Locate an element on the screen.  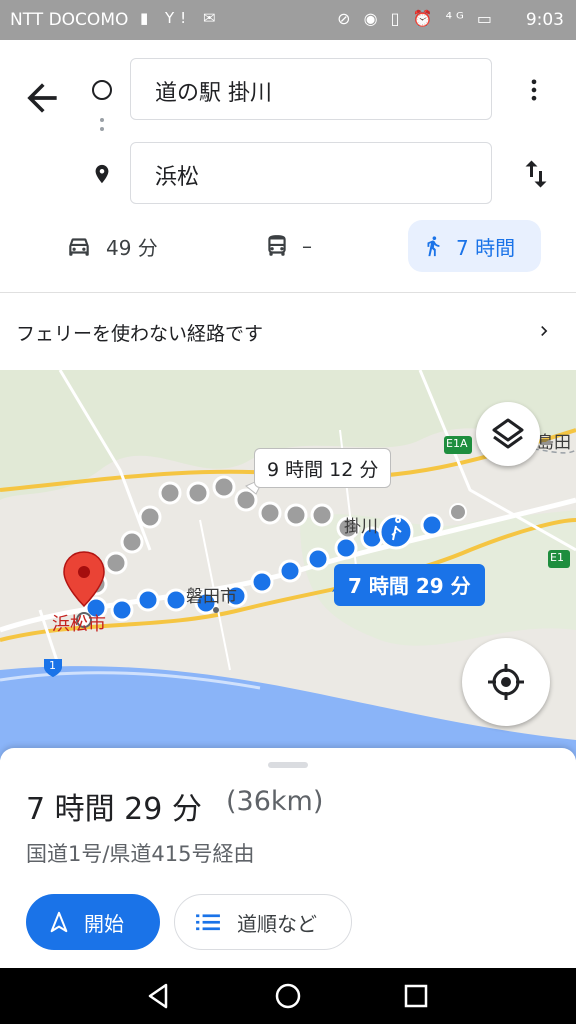
mode-car: 49 分 is located at coordinates (111, 246).